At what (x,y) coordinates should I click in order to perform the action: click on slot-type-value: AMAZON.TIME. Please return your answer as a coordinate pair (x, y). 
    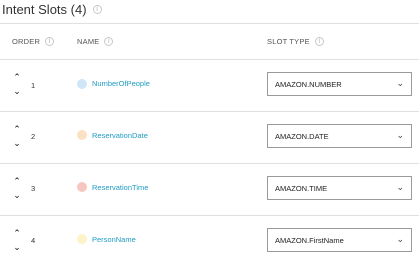
    Looking at the image, I should click on (301, 188).